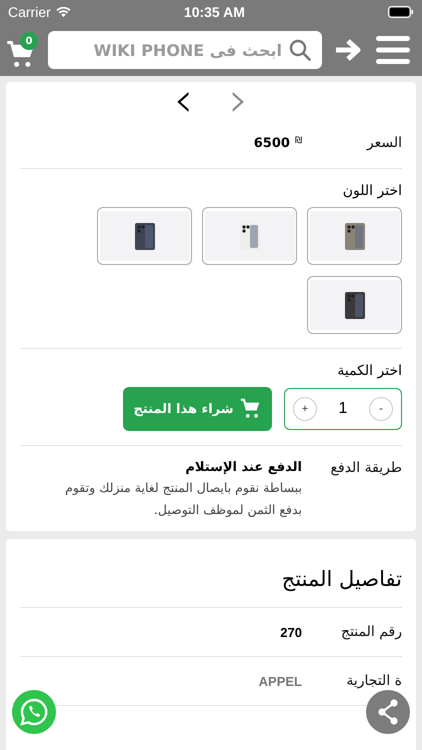  I want to click on cart-count-badge: 0, so click(29, 41).